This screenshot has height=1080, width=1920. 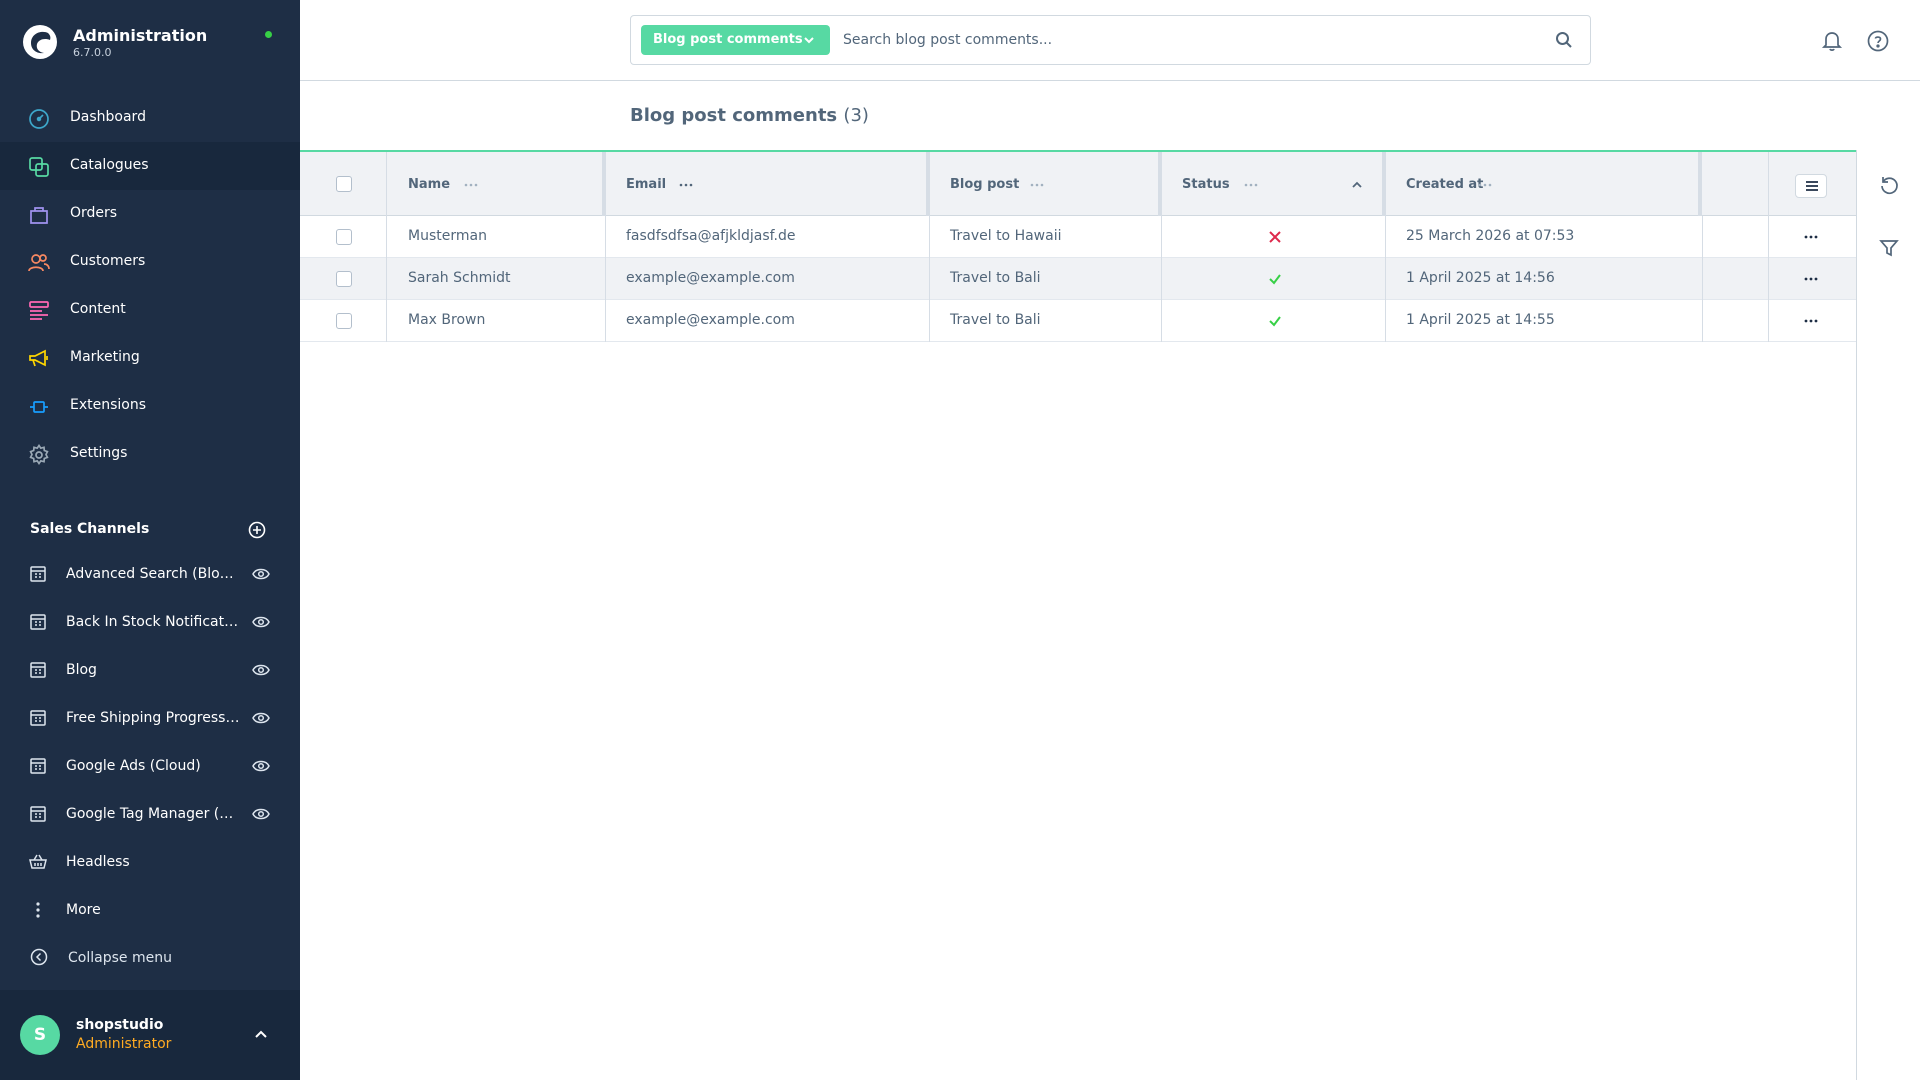 What do you see at coordinates (1490, 236) in the screenshot?
I see `cell-created-at: 25 March 2026 at 07:53` at bounding box center [1490, 236].